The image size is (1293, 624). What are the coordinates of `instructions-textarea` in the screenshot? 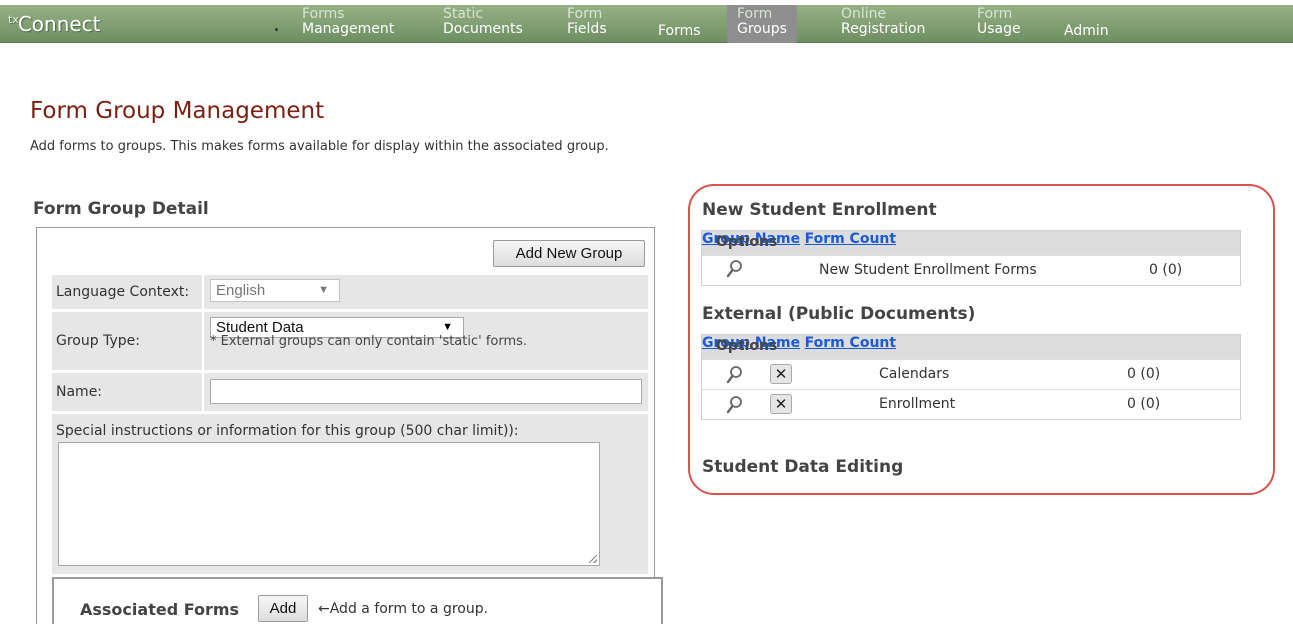 It's located at (329, 504).